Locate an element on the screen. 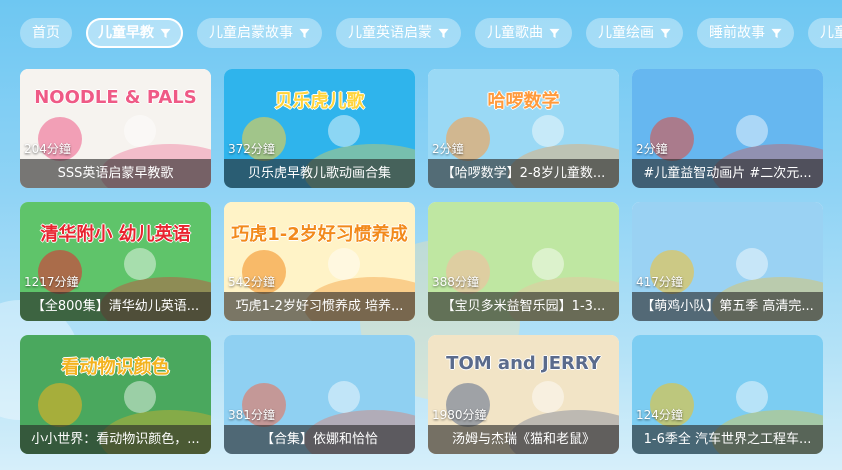 This screenshot has height=470, width=842. thumbnail-art-text: TOM and JERRY is located at coordinates (523, 363).